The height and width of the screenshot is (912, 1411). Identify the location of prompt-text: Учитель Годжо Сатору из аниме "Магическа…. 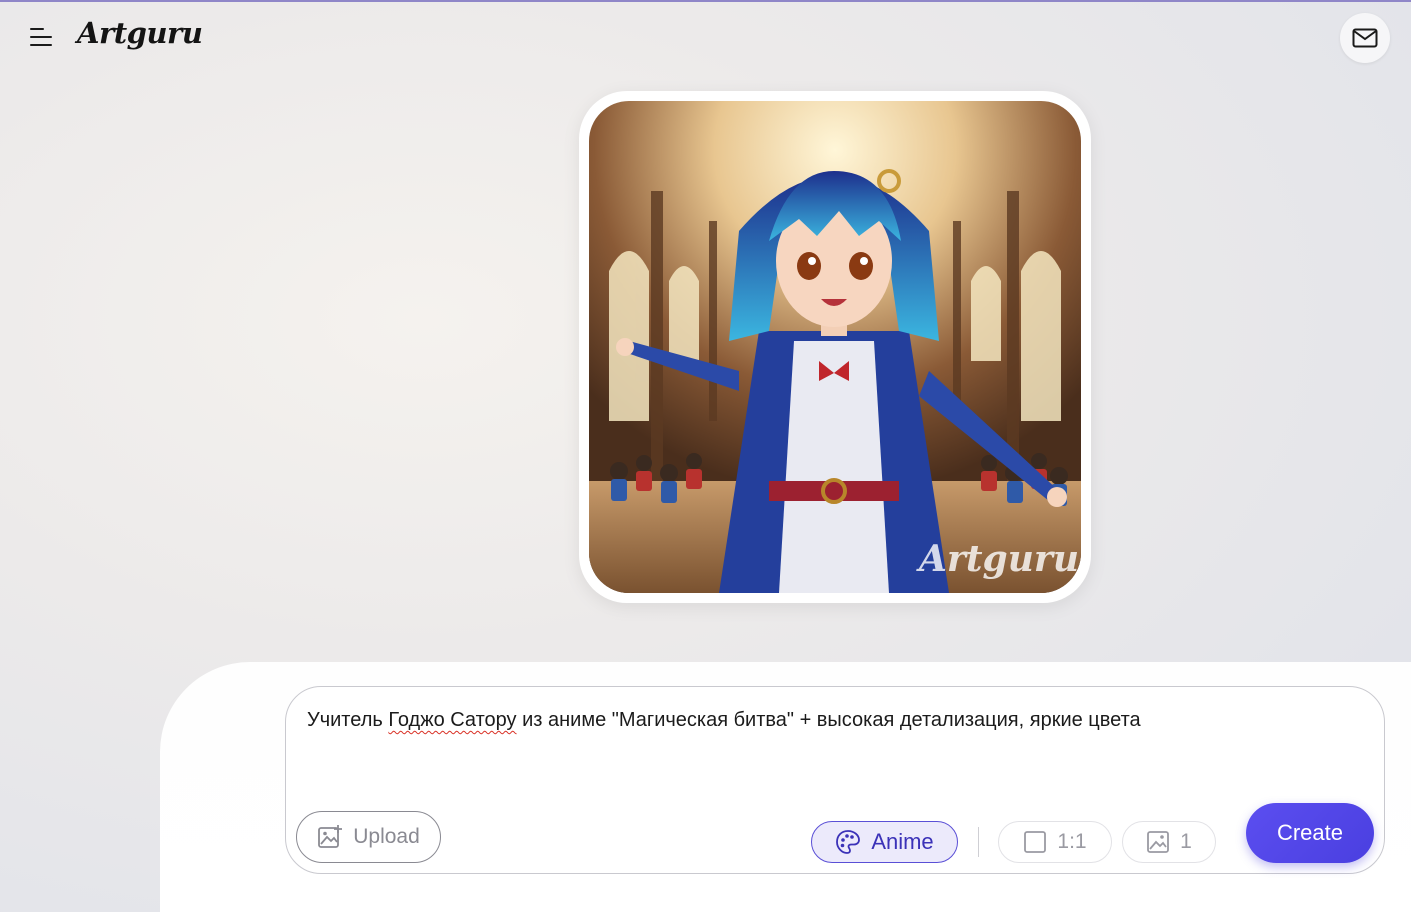
(724, 720).